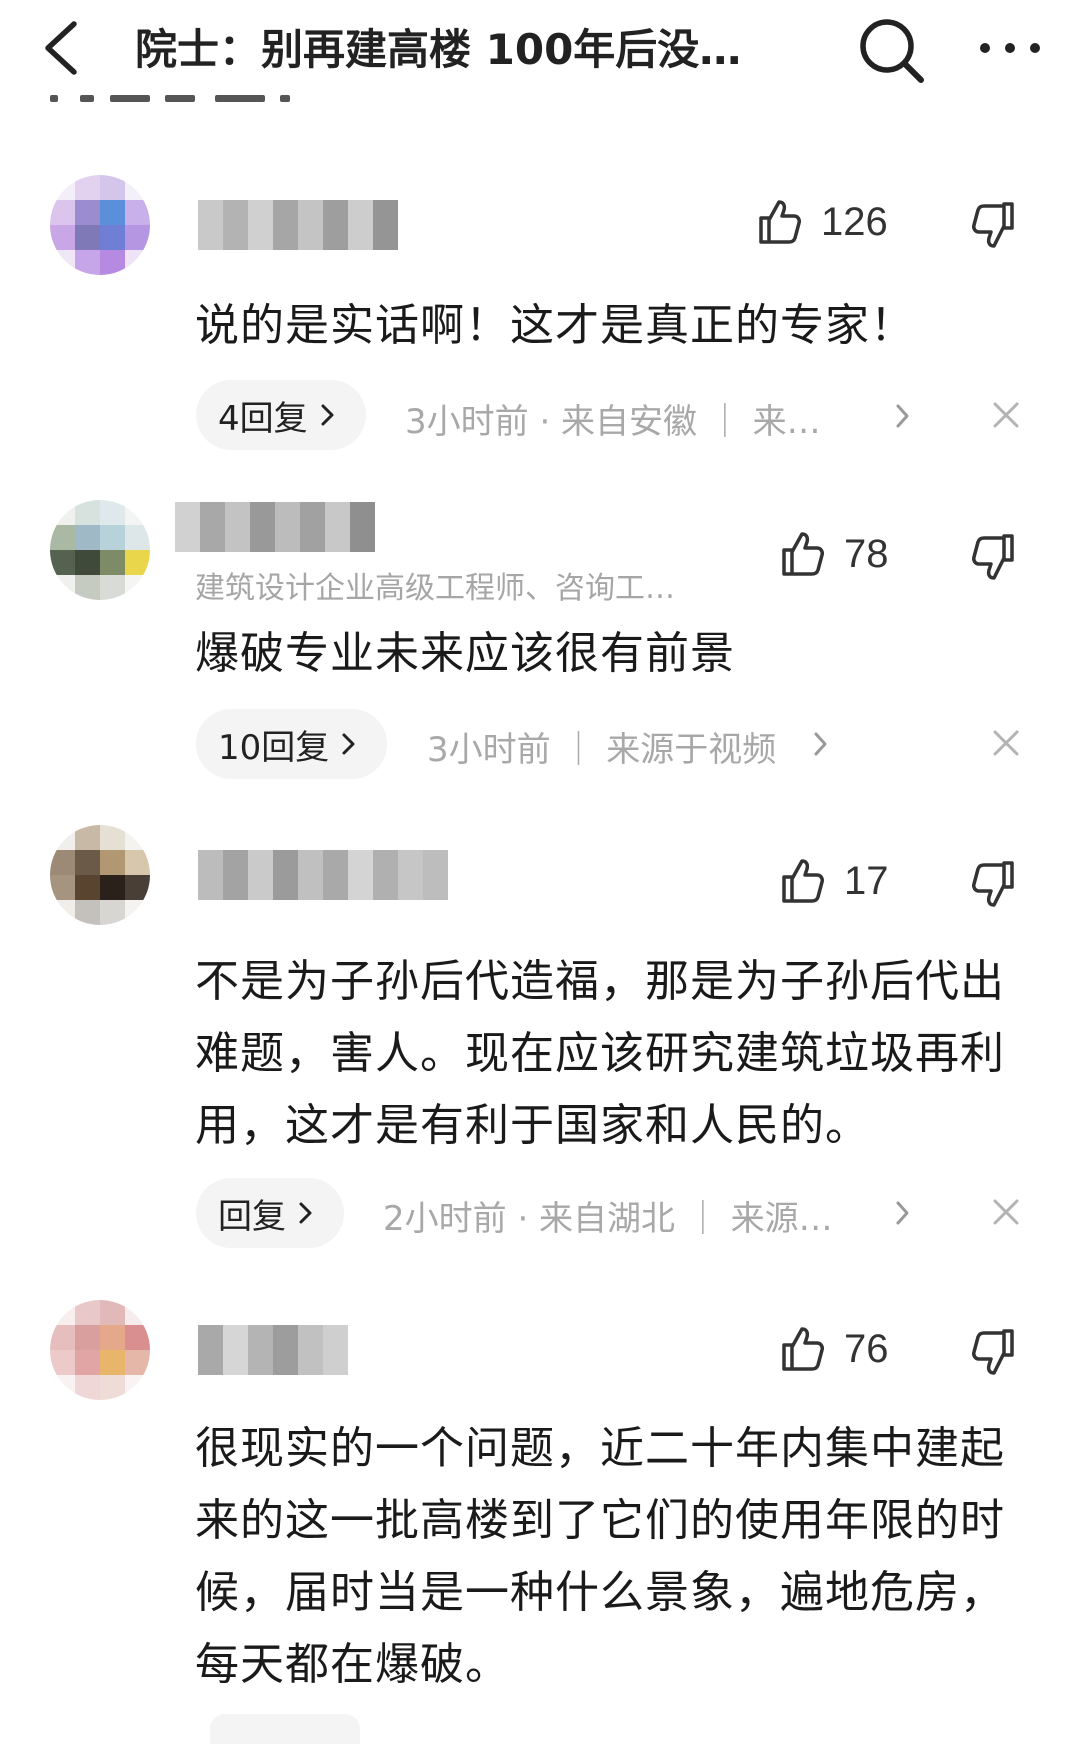 This screenshot has height=1744, width=1080. What do you see at coordinates (866, 553) in the screenshot?
I see `like-count: 78` at bounding box center [866, 553].